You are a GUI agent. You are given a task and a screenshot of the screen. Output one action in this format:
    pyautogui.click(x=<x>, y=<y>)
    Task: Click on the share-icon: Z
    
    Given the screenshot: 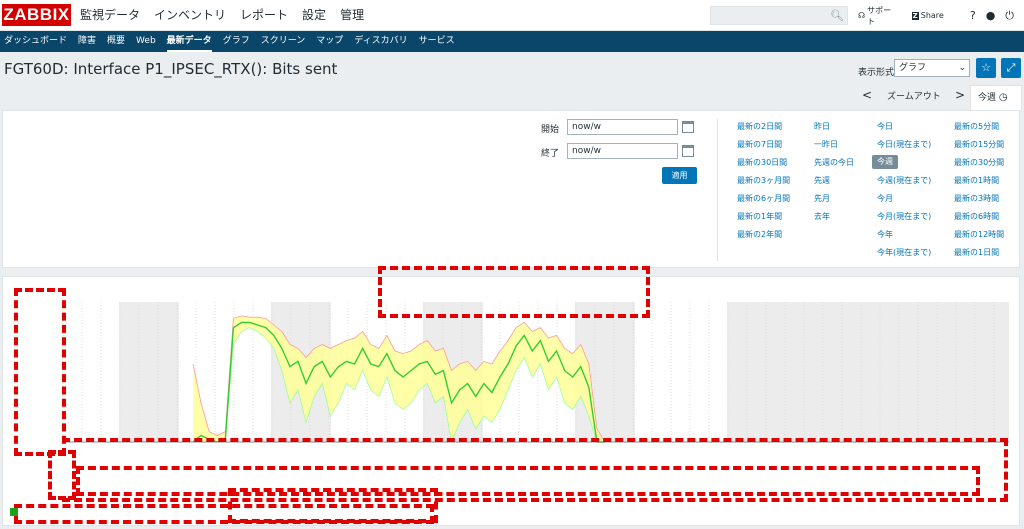 What is the action you would take?
    pyautogui.click(x=915, y=15)
    